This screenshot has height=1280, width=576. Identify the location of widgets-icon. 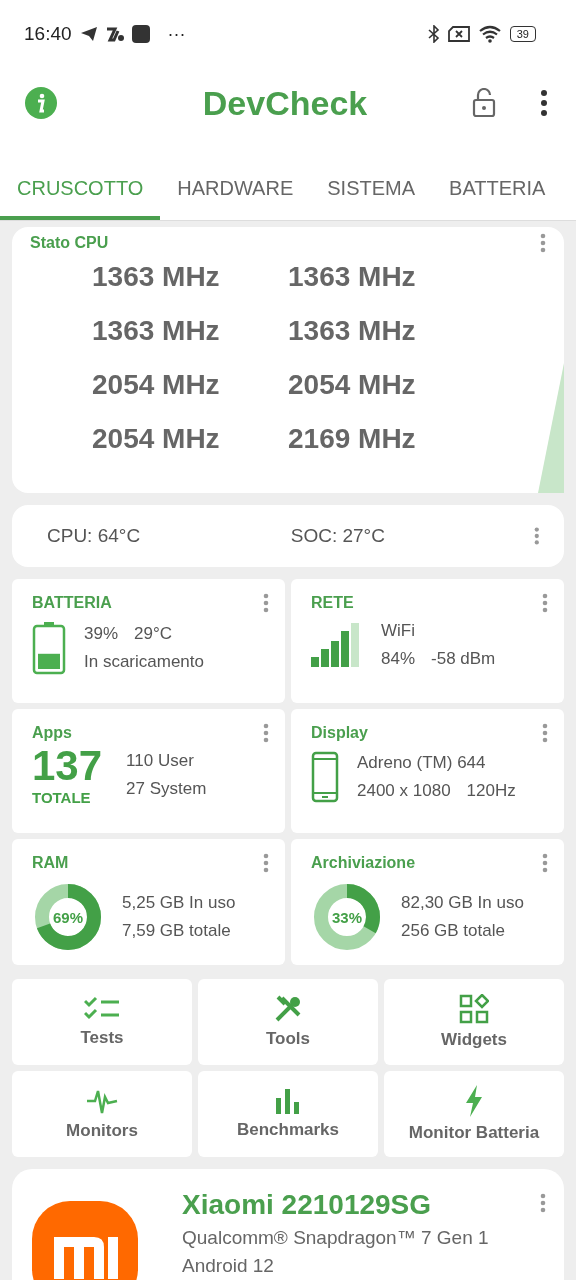
(474, 1009).